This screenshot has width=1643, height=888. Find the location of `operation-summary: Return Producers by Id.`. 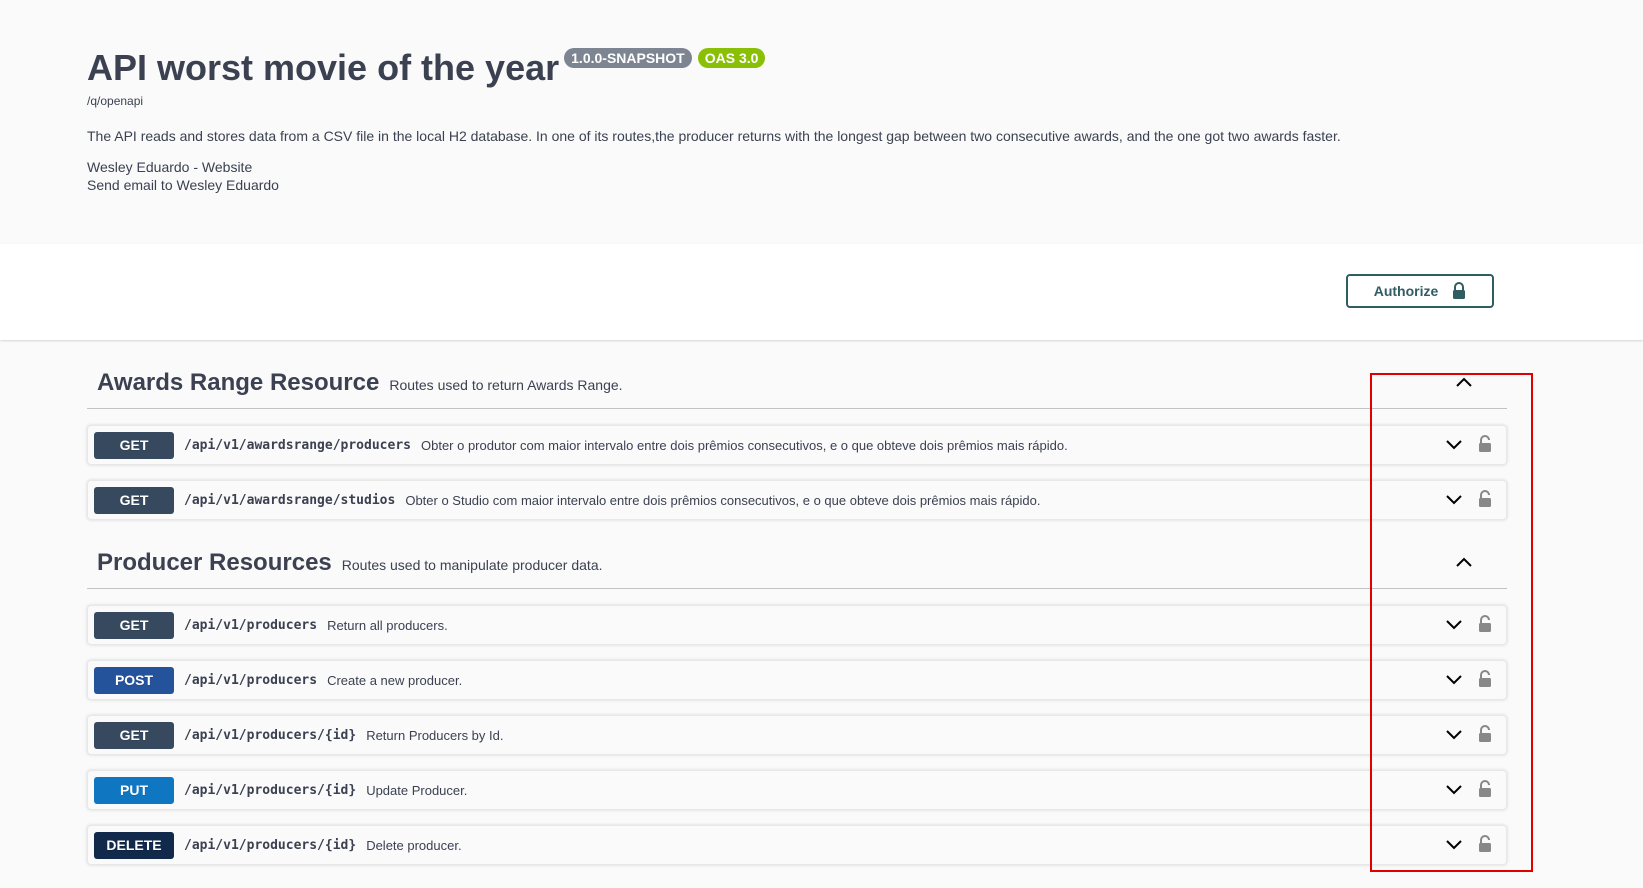

operation-summary: Return Producers by Id. is located at coordinates (435, 735).